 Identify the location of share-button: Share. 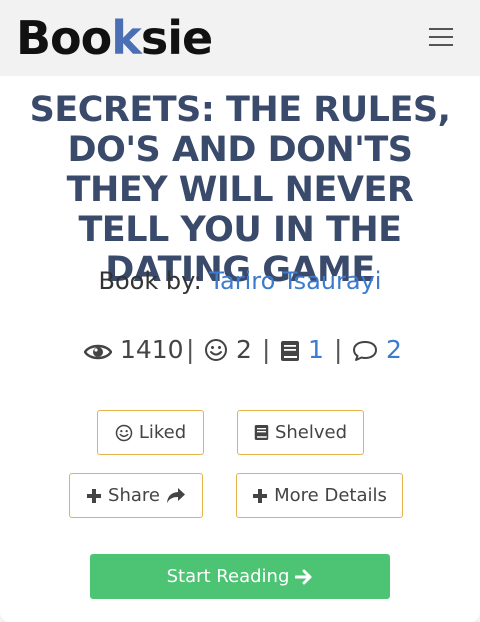
(136, 495).